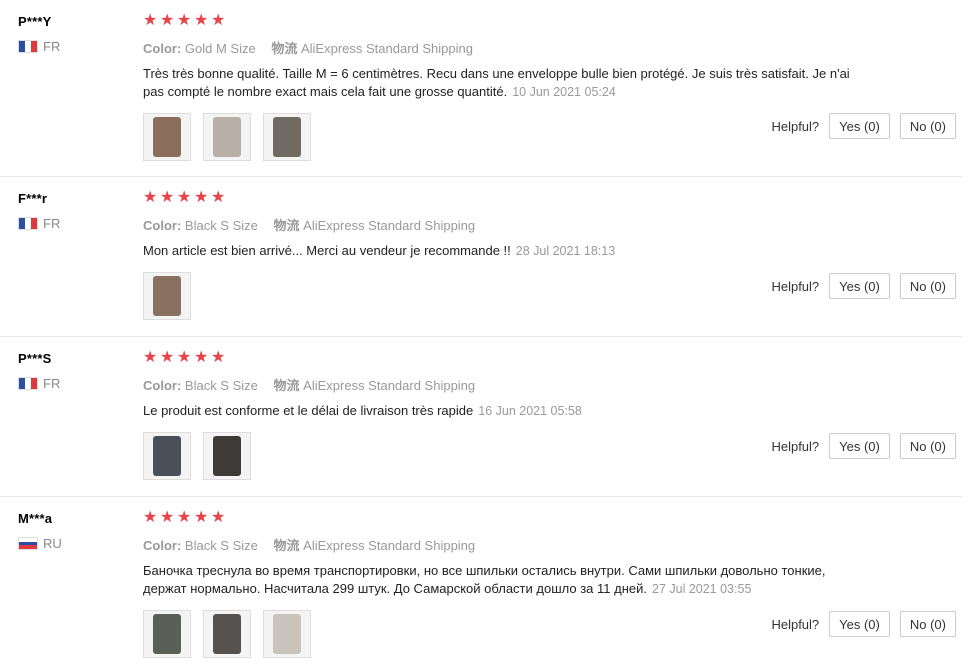 The height and width of the screenshot is (666, 972). What do you see at coordinates (73, 211) in the screenshot?
I see `reviewer-info: F***r FR` at bounding box center [73, 211].